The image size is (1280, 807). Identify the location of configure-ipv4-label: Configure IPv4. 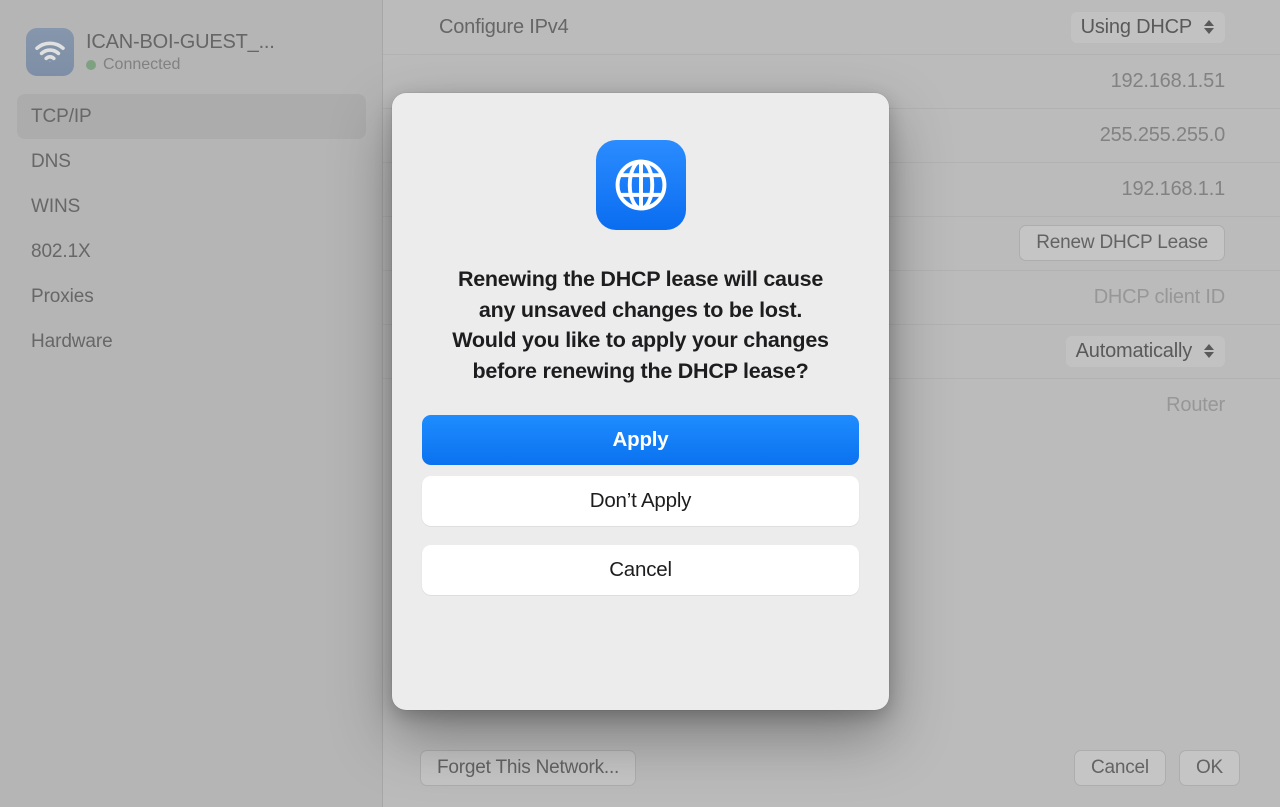
(504, 26).